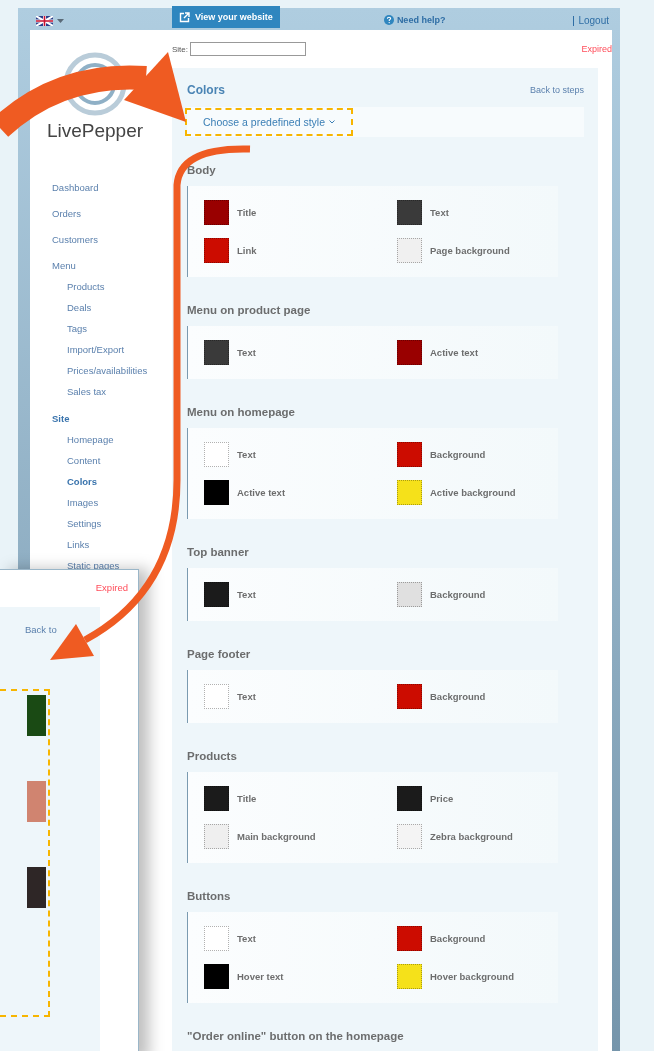  What do you see at coordinates (84, 524) in the screenshot?
I see `nav-item: Settings` at bounding box center [84, 524].